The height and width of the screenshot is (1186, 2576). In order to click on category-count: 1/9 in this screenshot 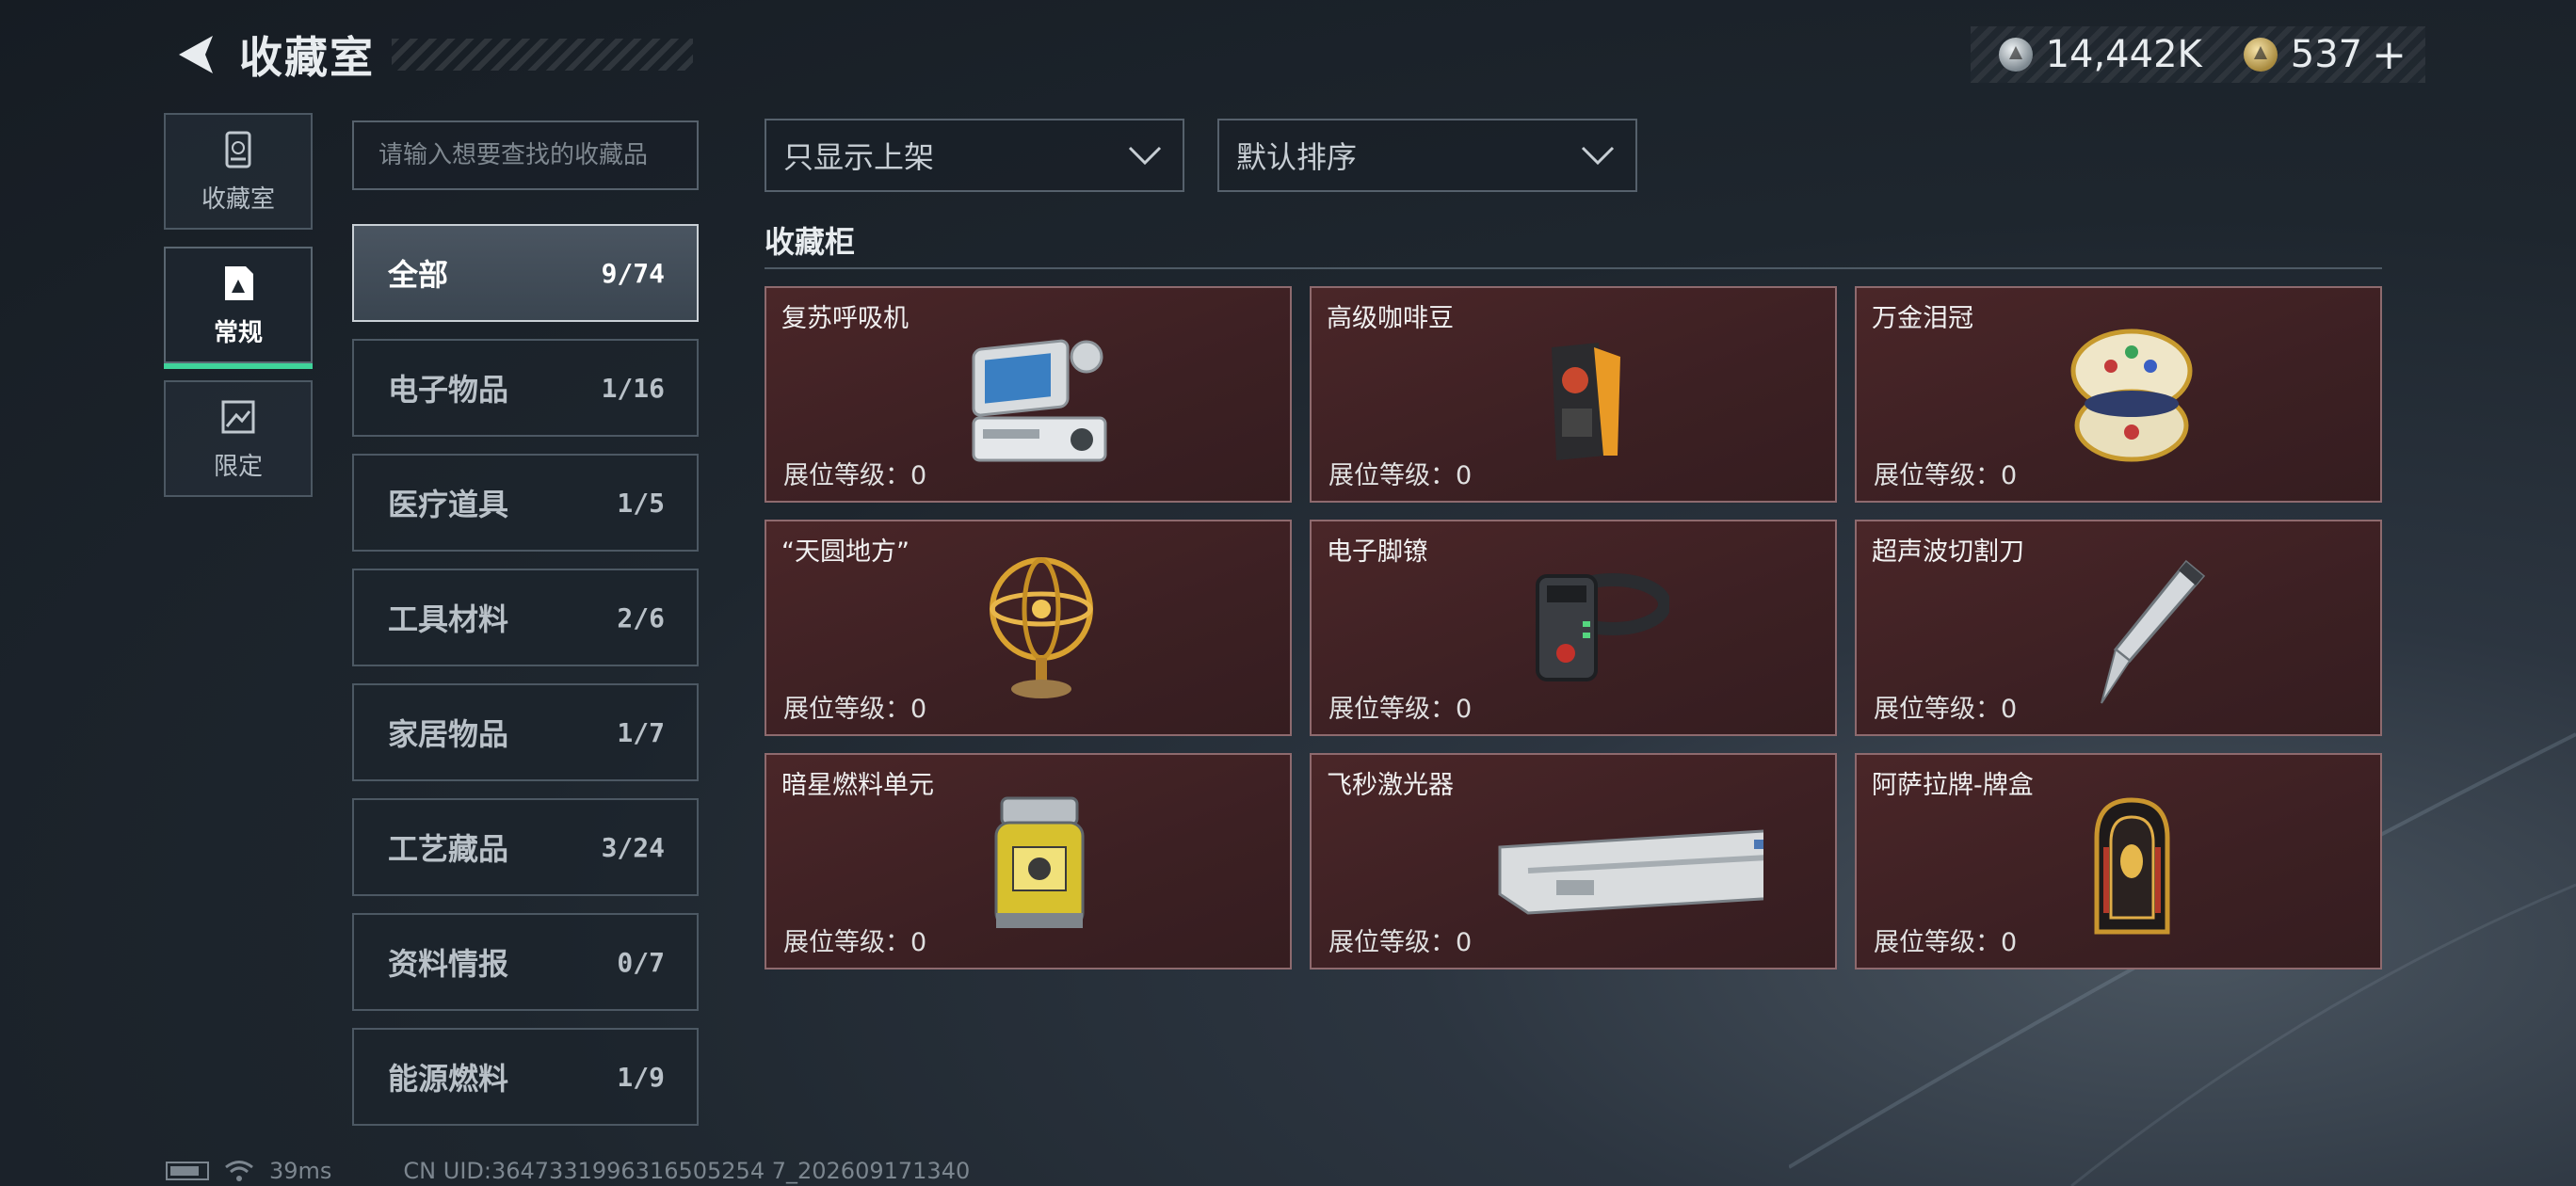, I will do `click(641, 1077)`.